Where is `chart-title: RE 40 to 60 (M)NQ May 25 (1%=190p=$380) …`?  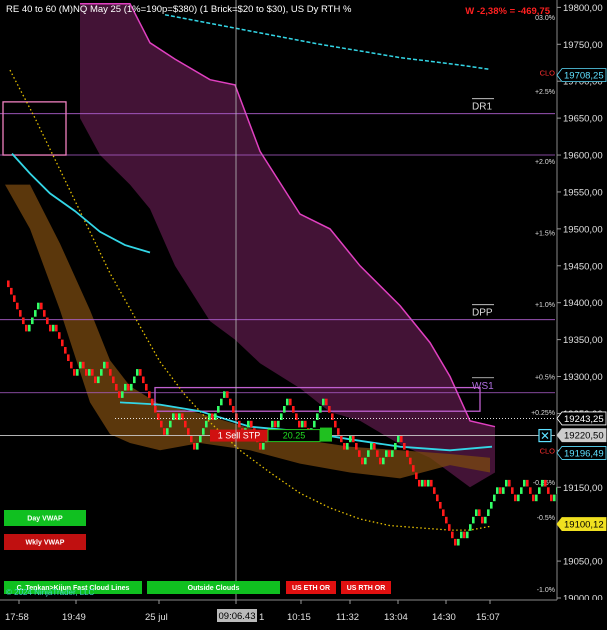
chart-title: RE 40 to 60 (M)NQ May 25 (1%=190p=$380) … is located at coordinates (179, 9).